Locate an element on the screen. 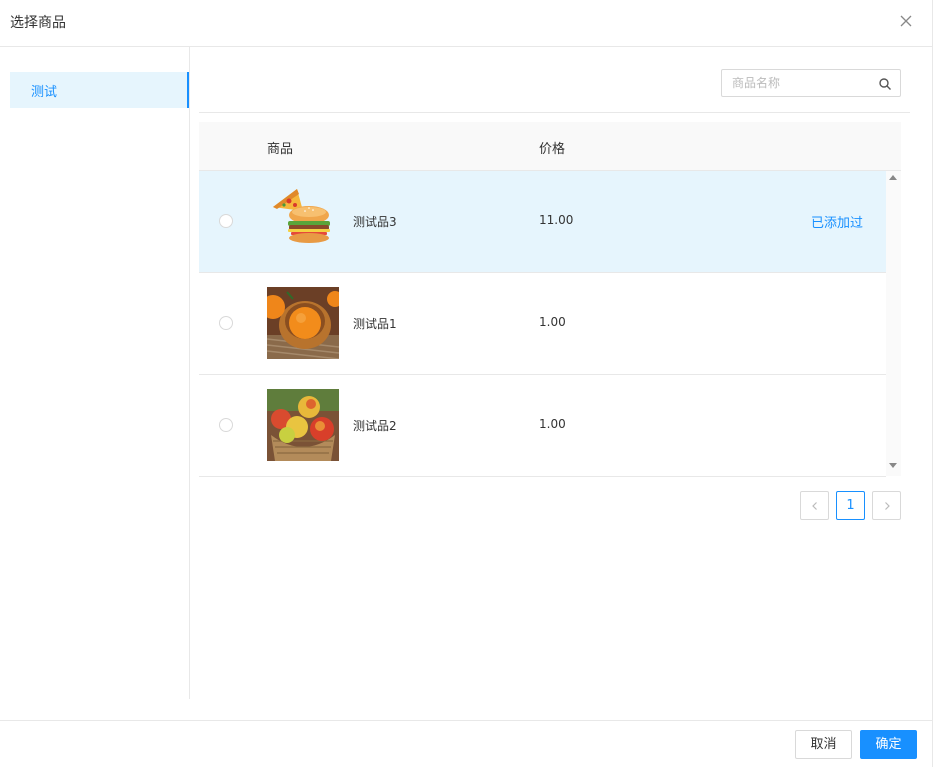 Image resolution: width=933 pixels, height=767 pixels. table-scrollbar is located at coordinates (893, 323).